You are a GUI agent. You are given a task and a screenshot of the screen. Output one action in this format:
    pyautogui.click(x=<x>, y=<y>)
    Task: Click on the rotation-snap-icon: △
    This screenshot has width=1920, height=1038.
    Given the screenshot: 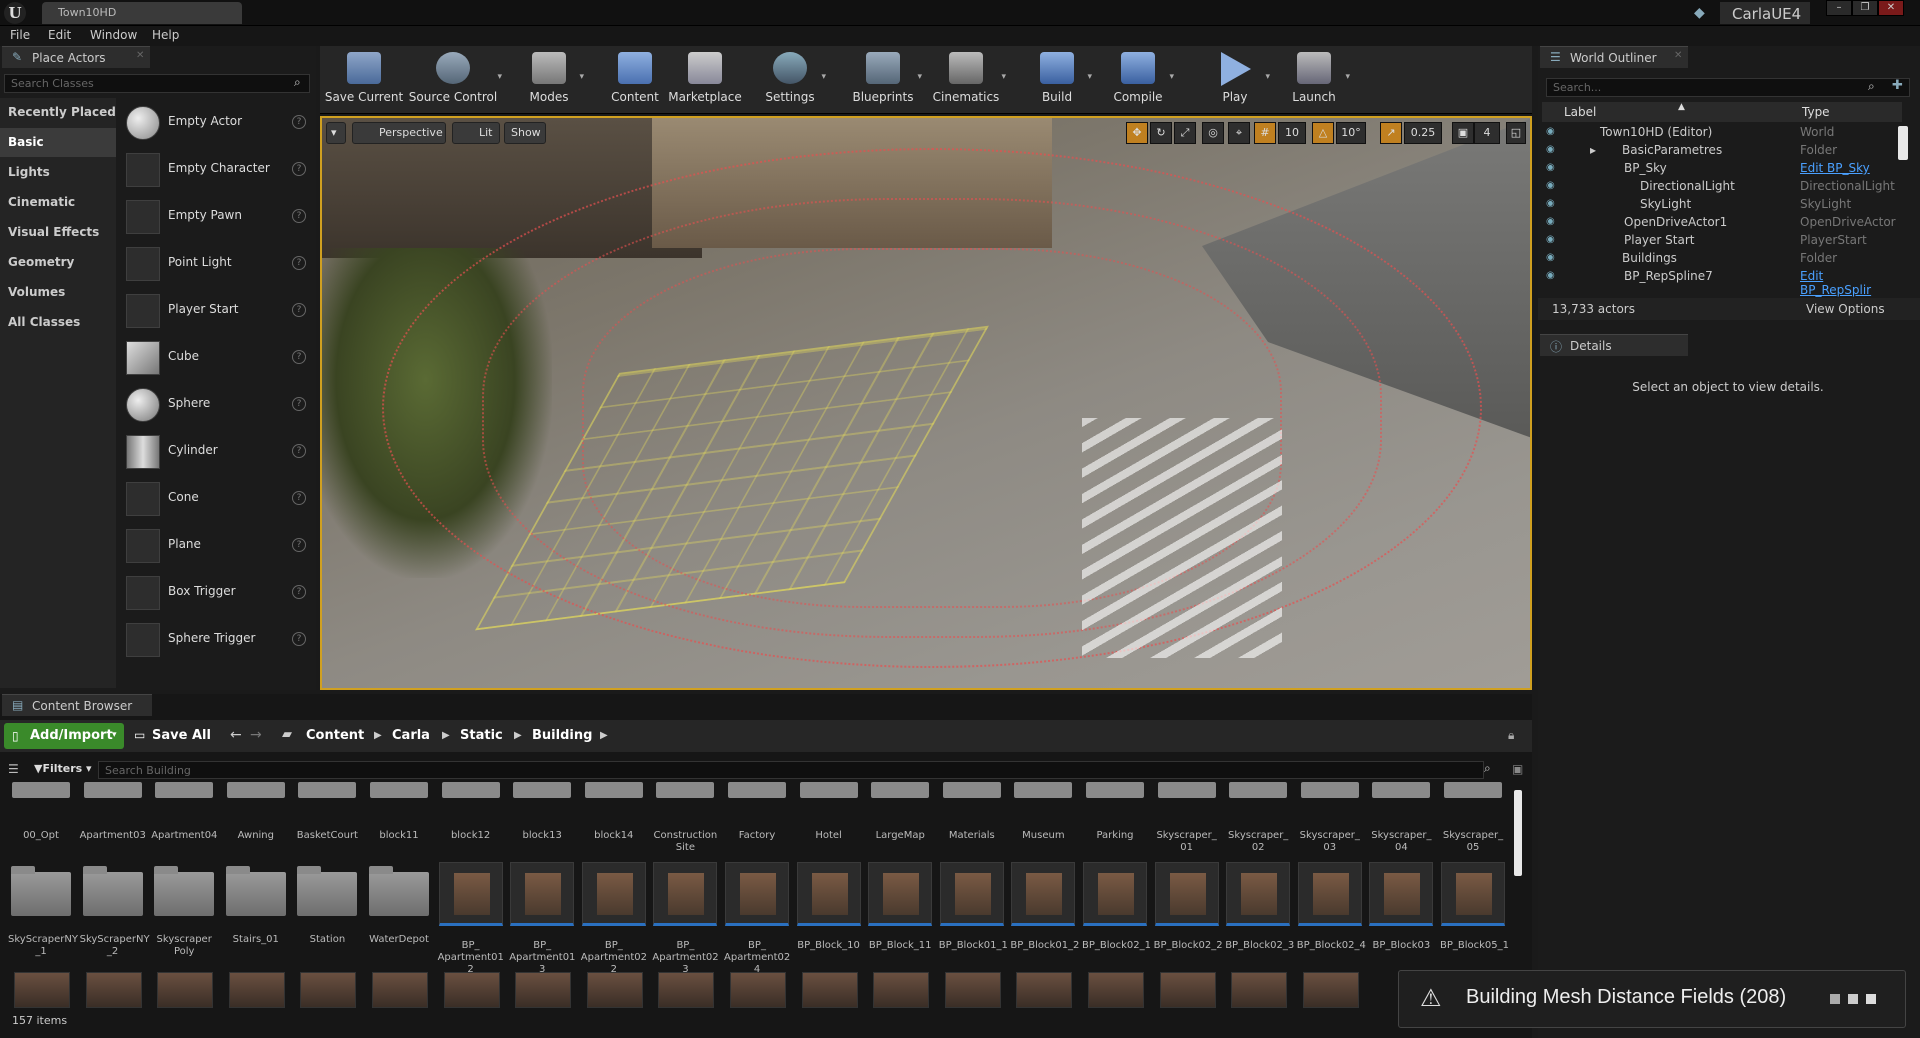 What is the action you would take?
    pyautogui.click(x=1323, y=133)
    